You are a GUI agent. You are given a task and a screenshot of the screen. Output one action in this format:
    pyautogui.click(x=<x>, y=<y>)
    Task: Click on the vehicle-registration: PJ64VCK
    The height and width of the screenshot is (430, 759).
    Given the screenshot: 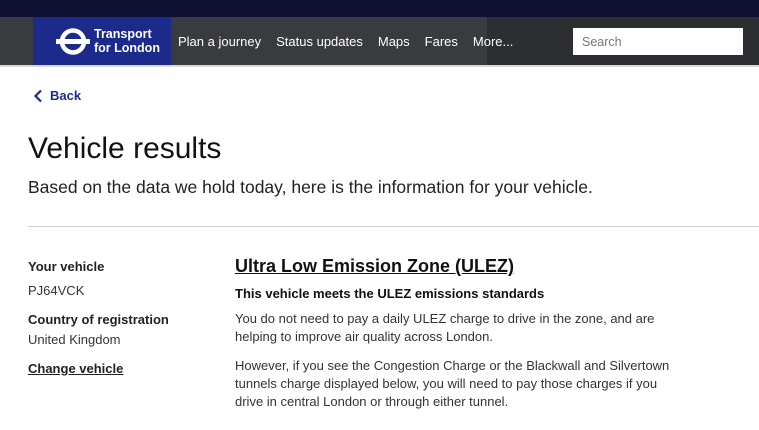 What is the action you would take?
    pyautogui.click(x=56, y=290)
    